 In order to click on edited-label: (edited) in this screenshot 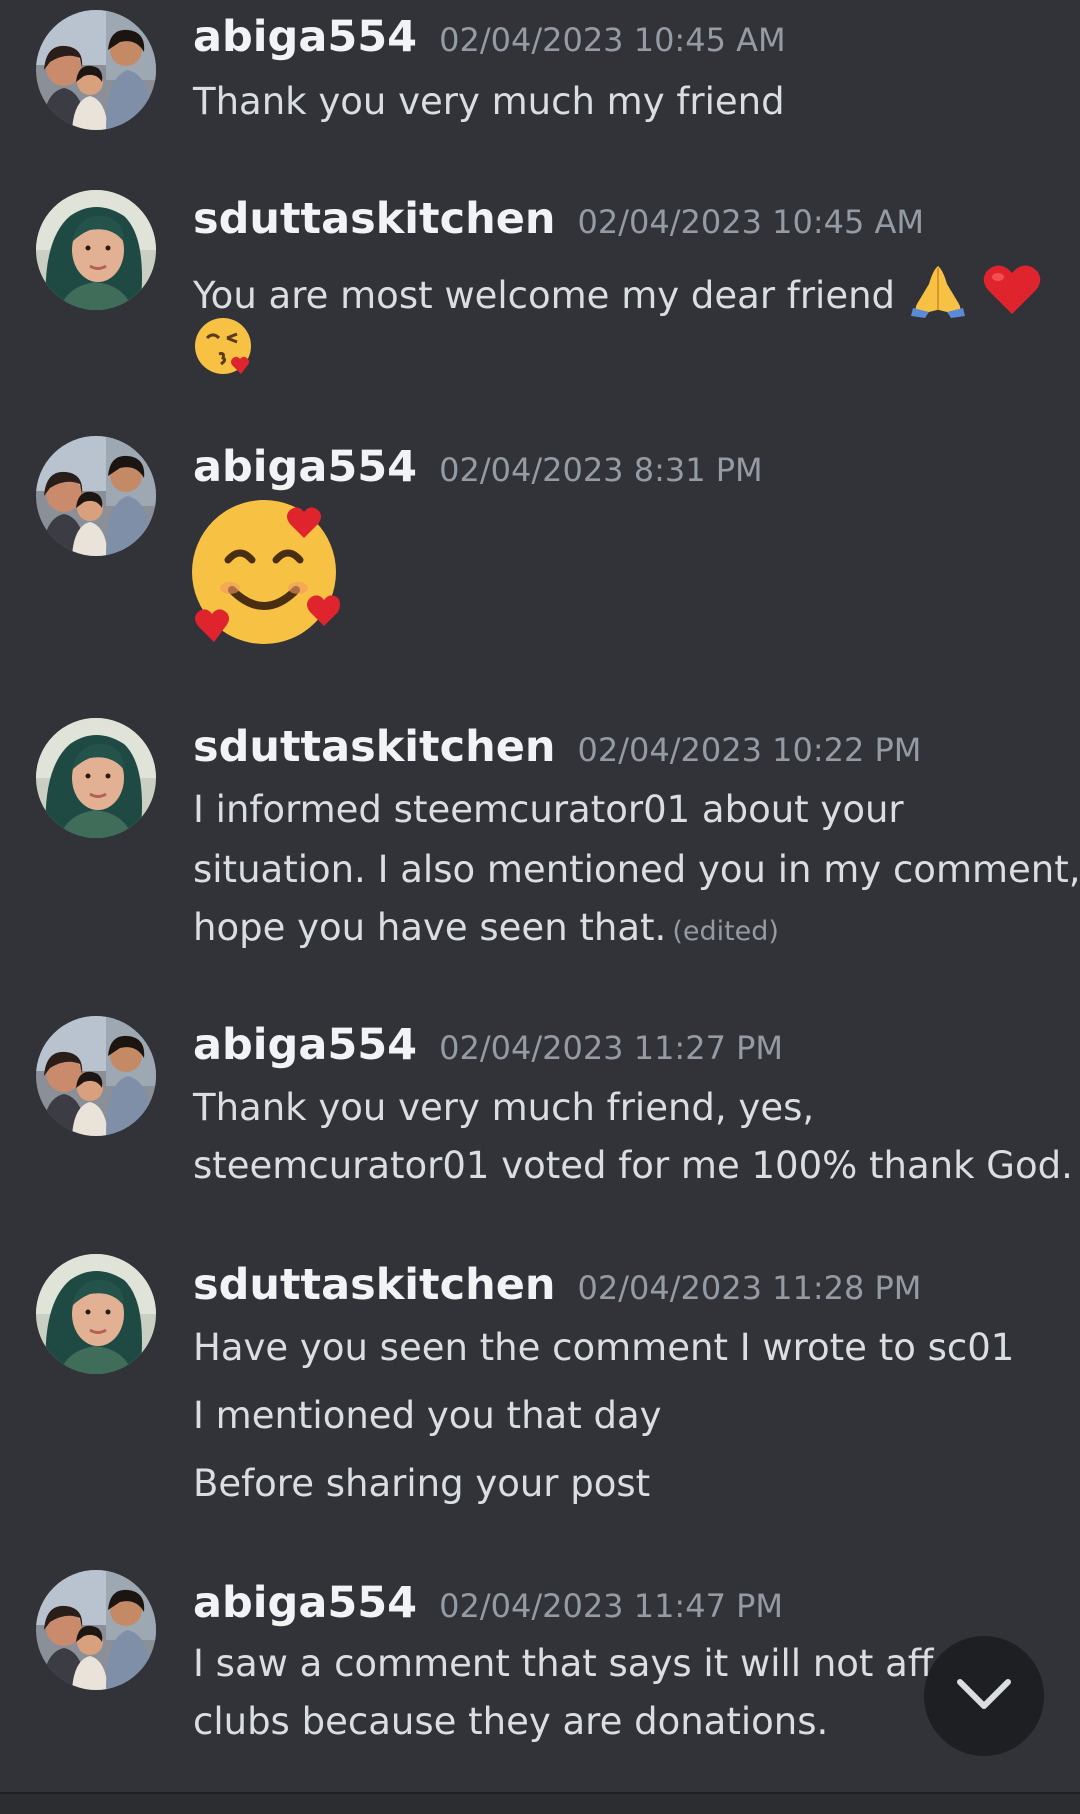, I will do `click(725, 931)`.